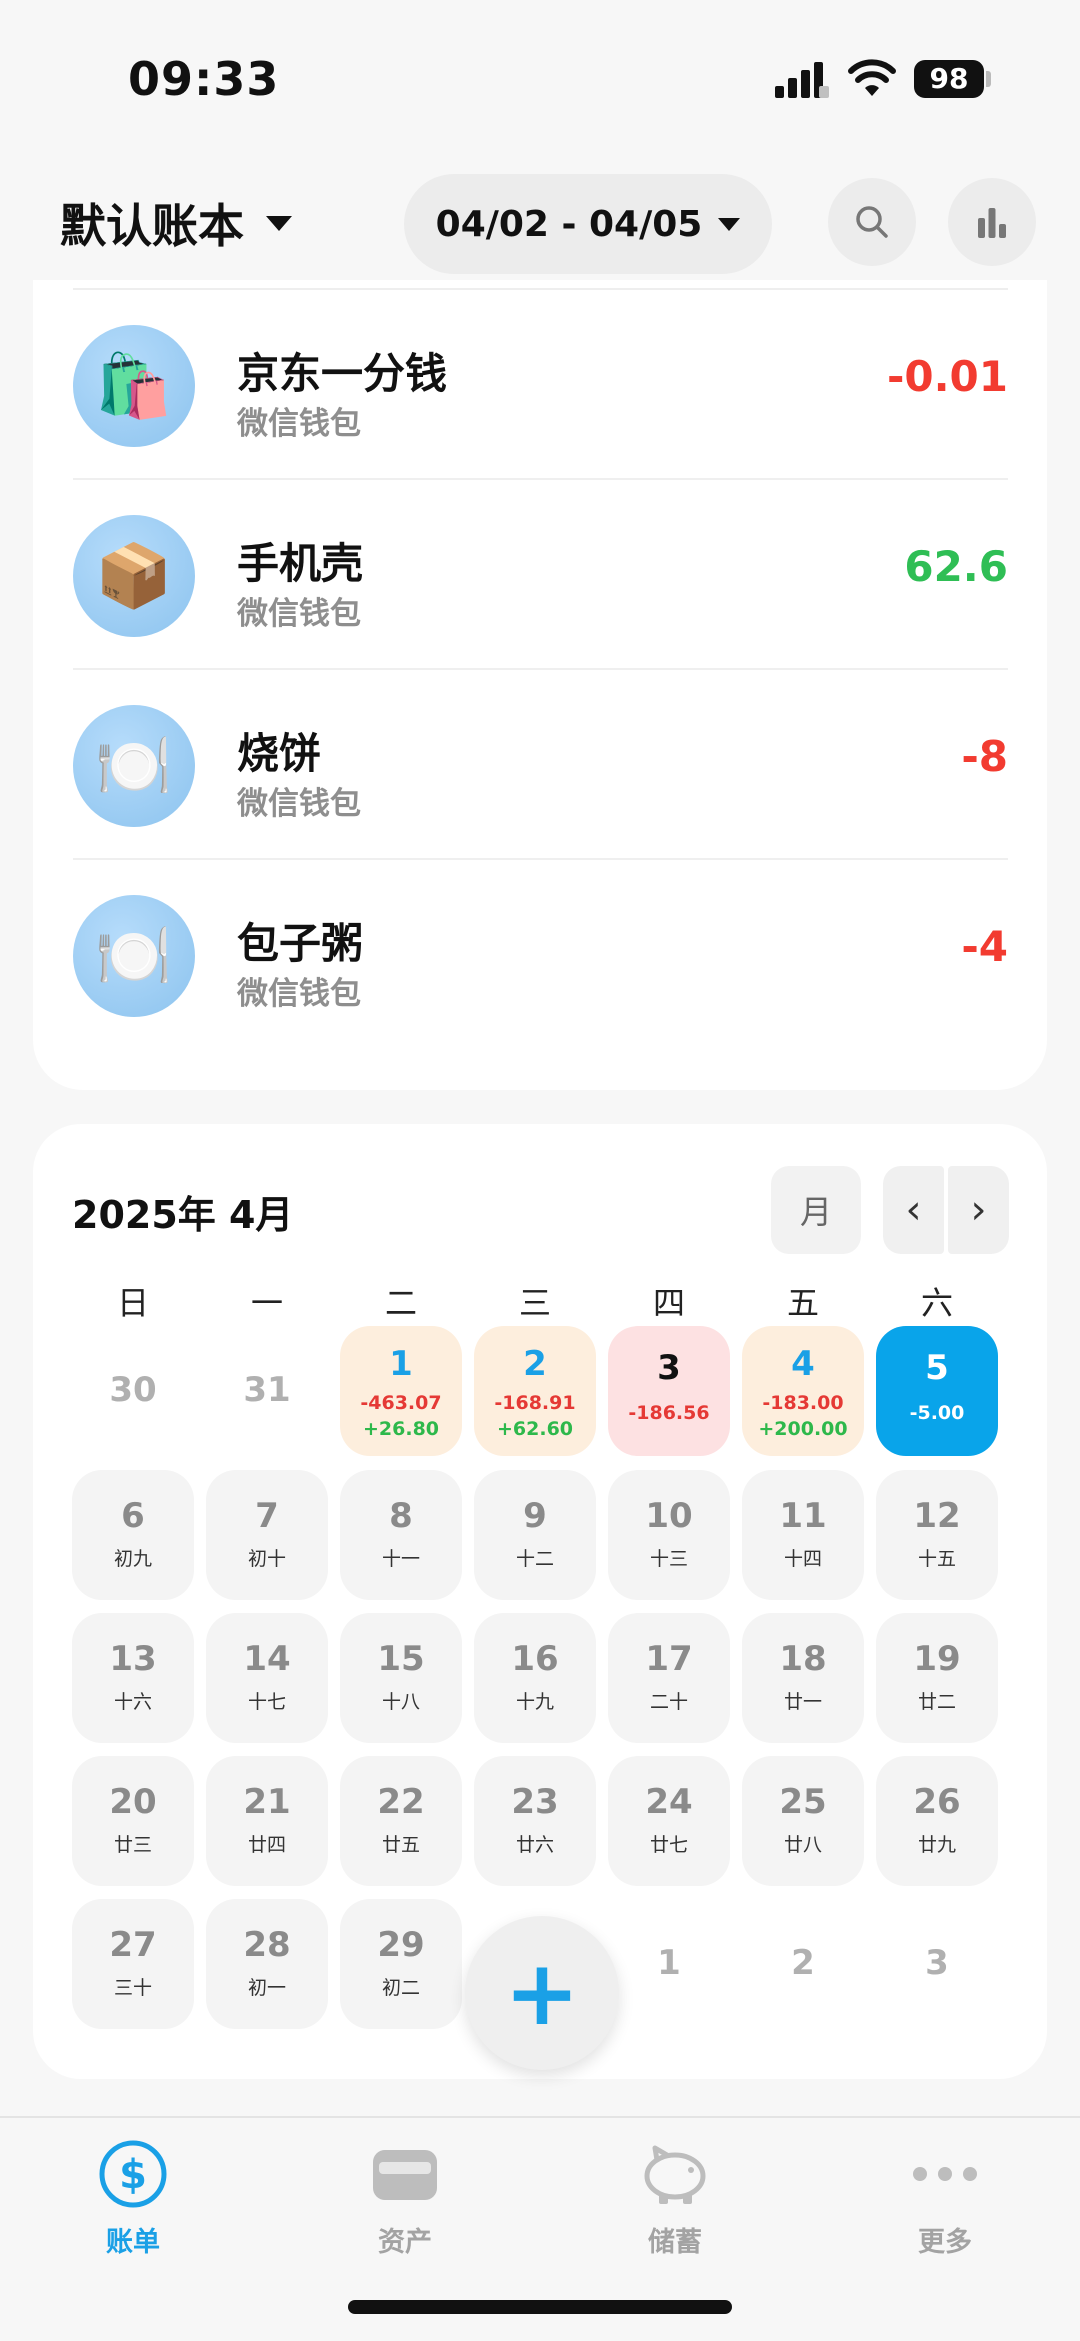 Image resolution: width=1080 pixels, height=2341 pixels. Describe the element at coordinates (401, 1535) in the screenshot. I see `calendar-day: 8 十一` at that location.